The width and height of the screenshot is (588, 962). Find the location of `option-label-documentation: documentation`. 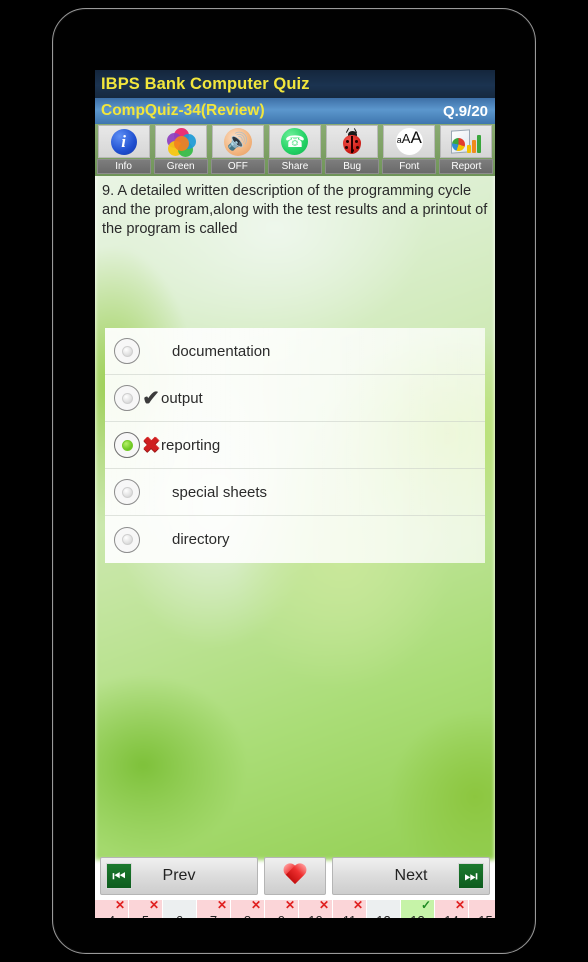

option-label-documentation: documentation is located at coordinates (221, 351).